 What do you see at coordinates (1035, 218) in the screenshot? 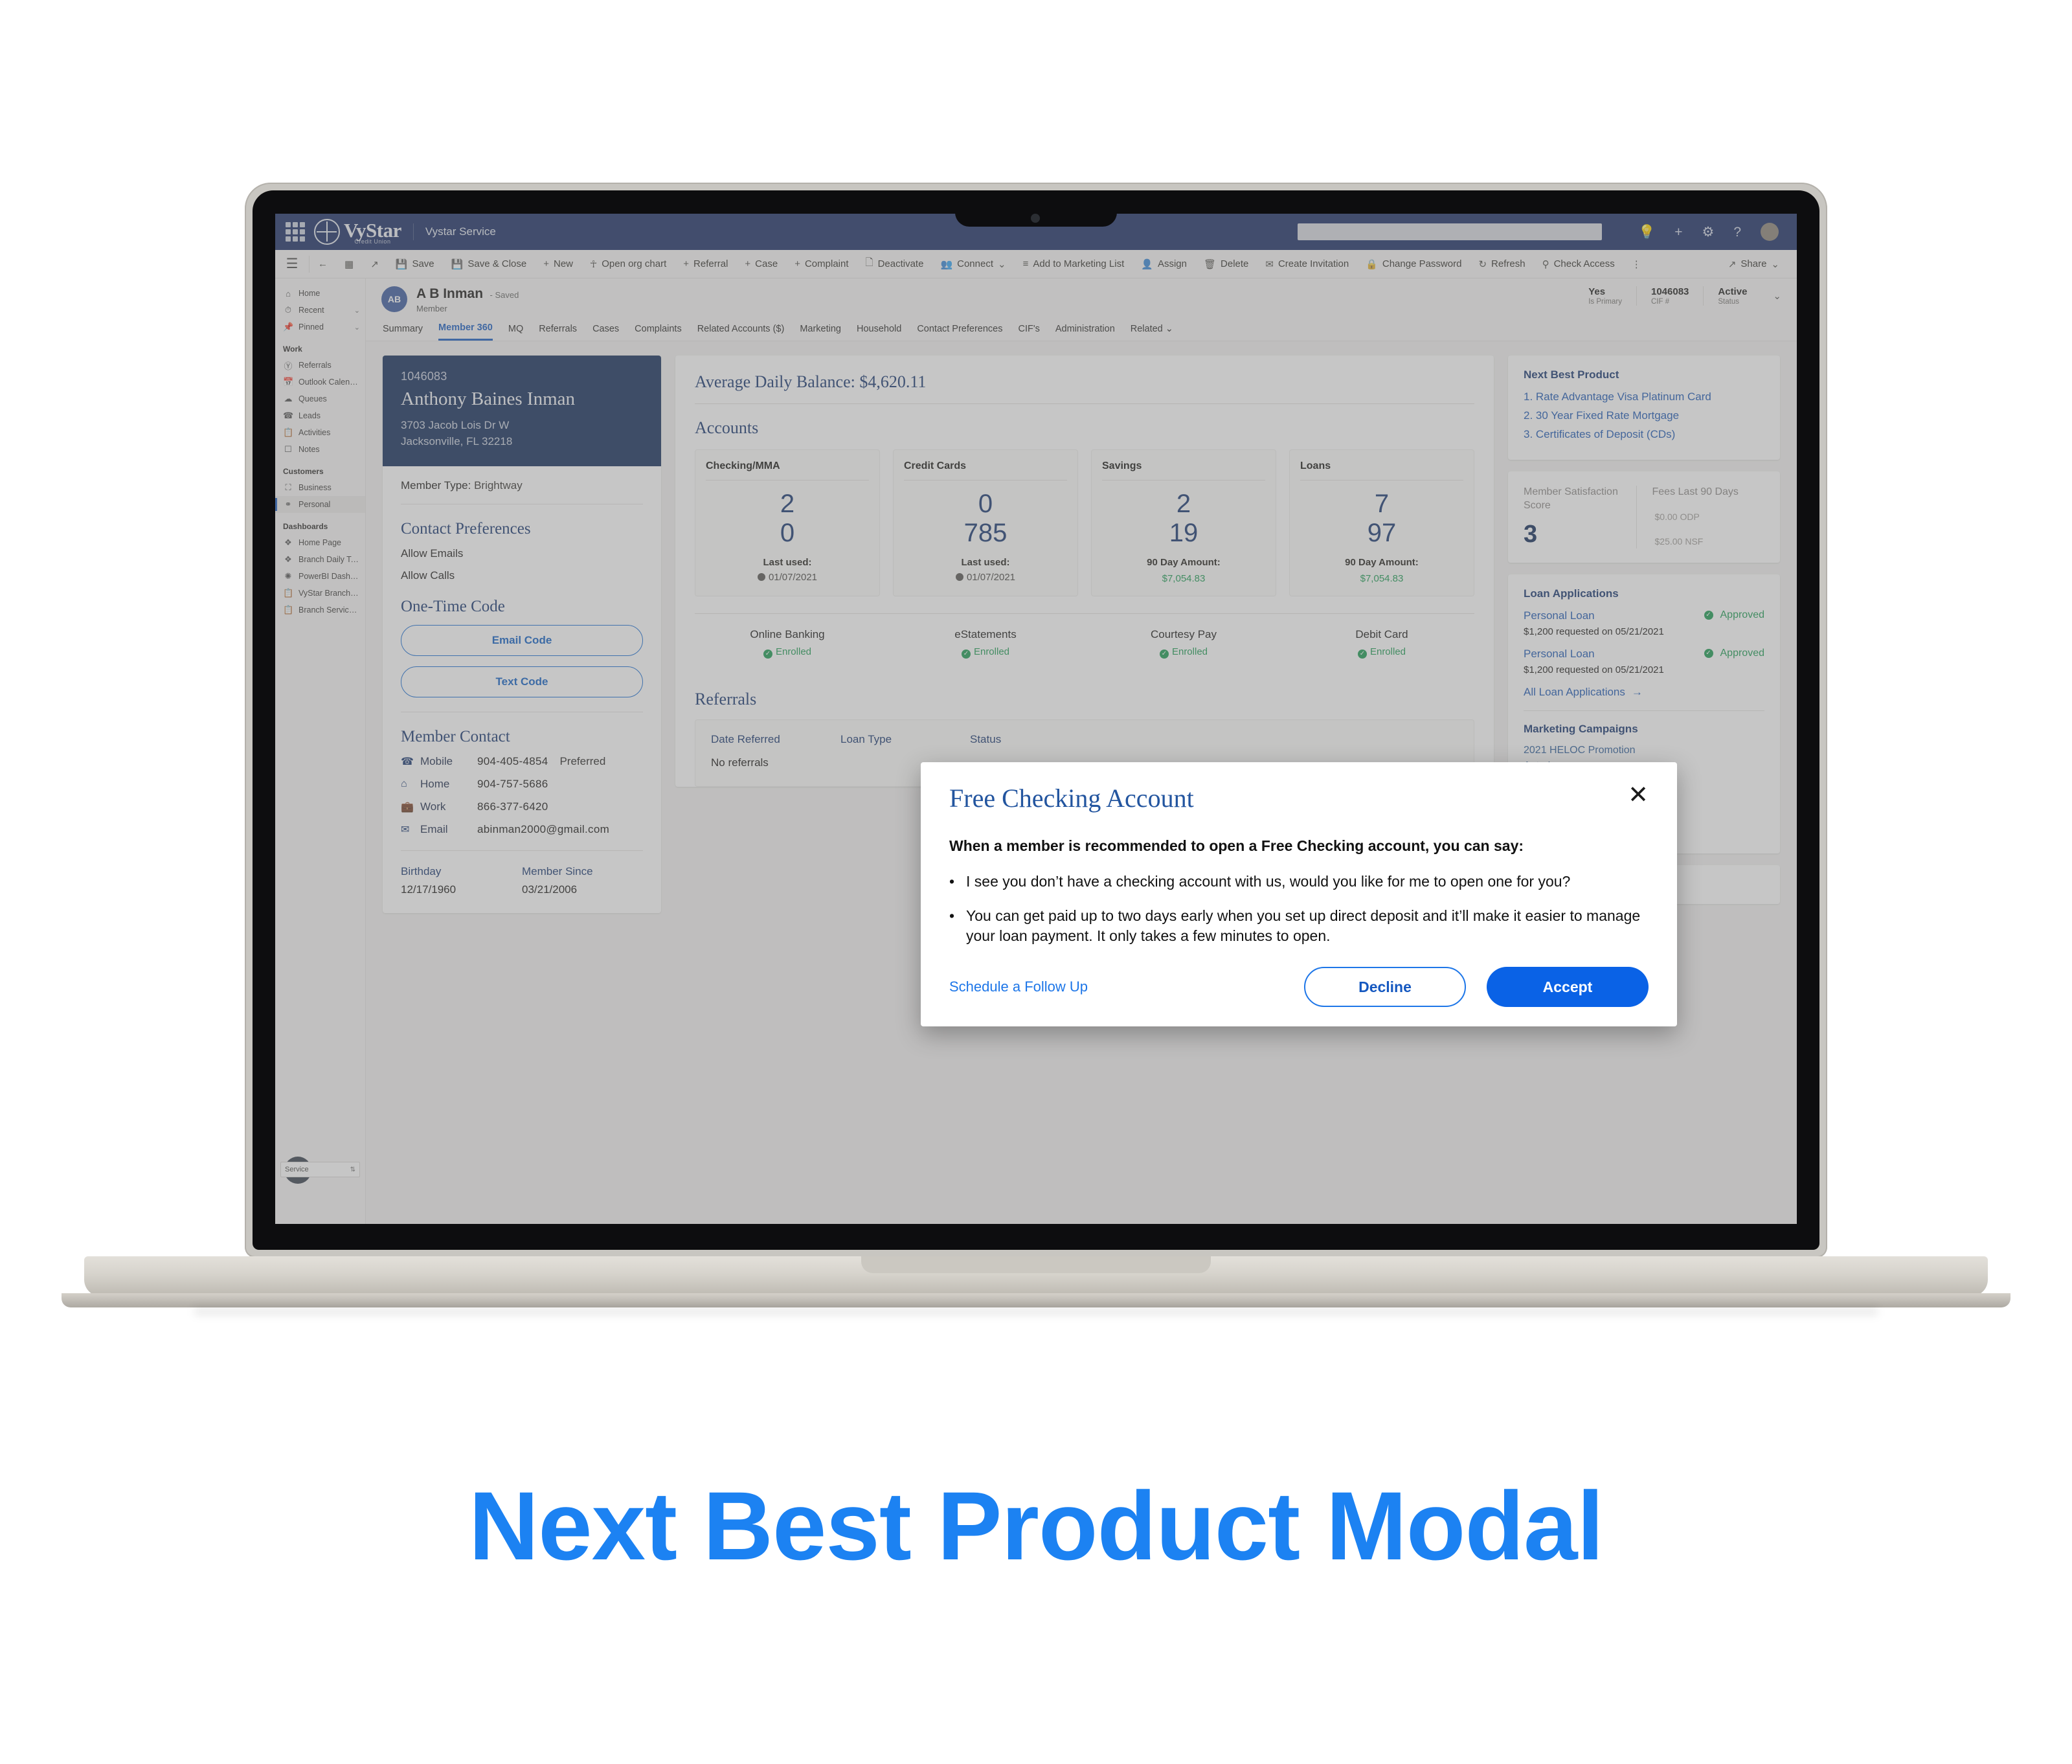
I see `camera-icon` at bounding box center [1035, 218].